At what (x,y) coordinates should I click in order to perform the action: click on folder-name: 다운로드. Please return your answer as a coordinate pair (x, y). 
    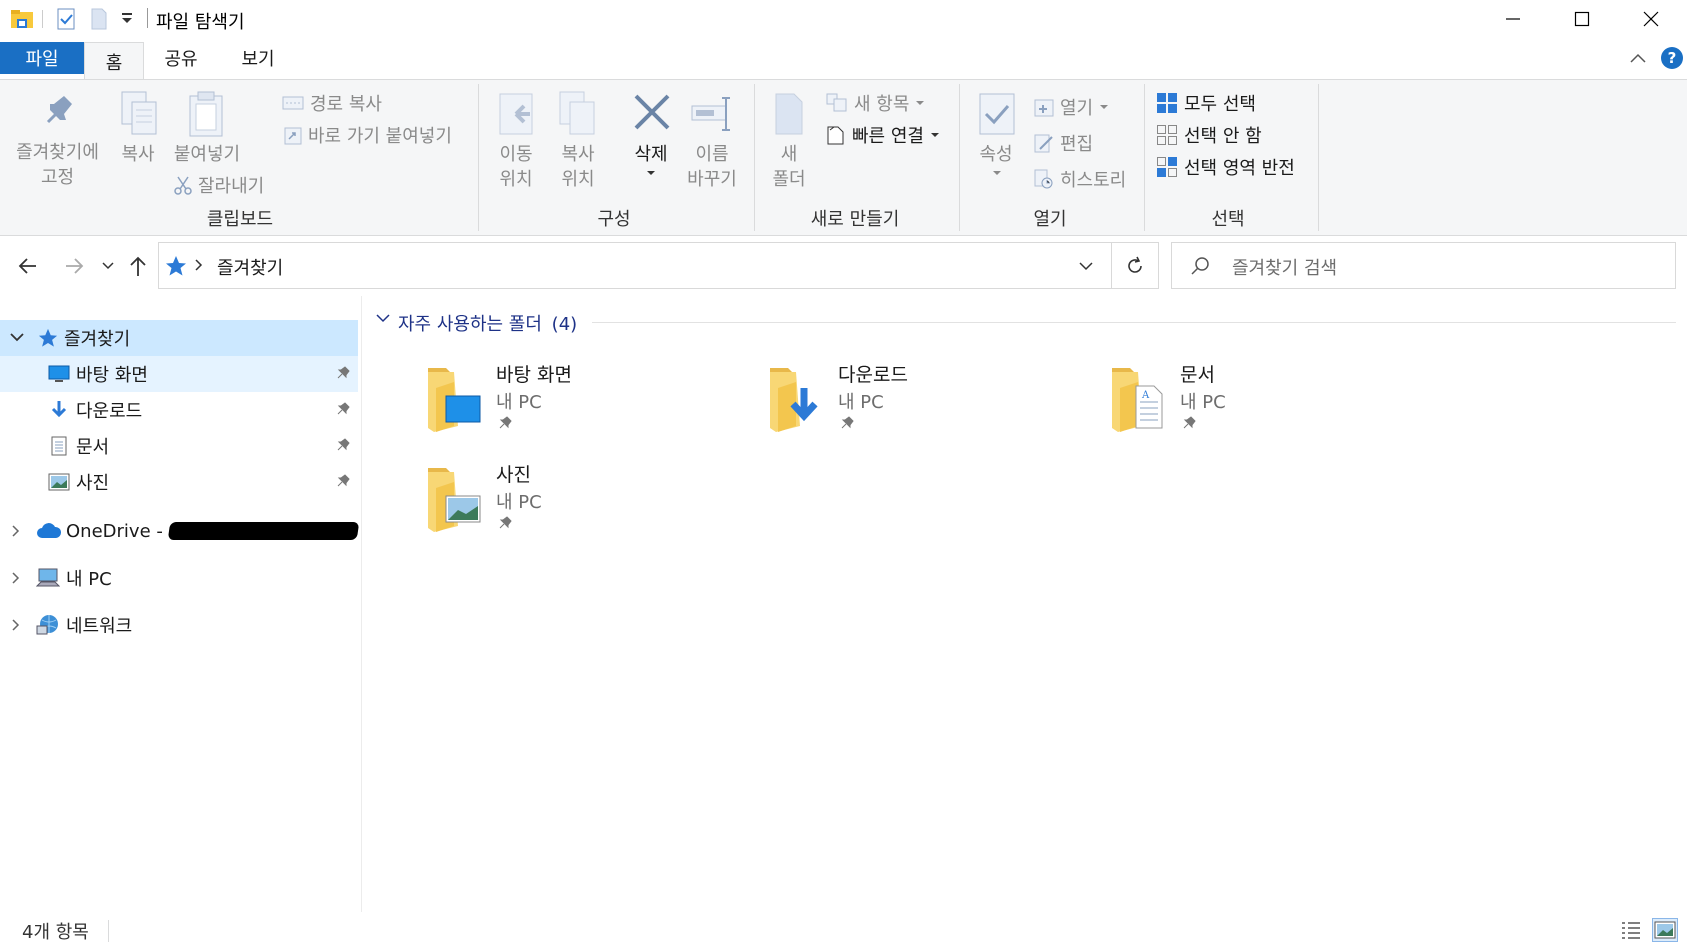
    Looking at the image, I should click on (873, 375).